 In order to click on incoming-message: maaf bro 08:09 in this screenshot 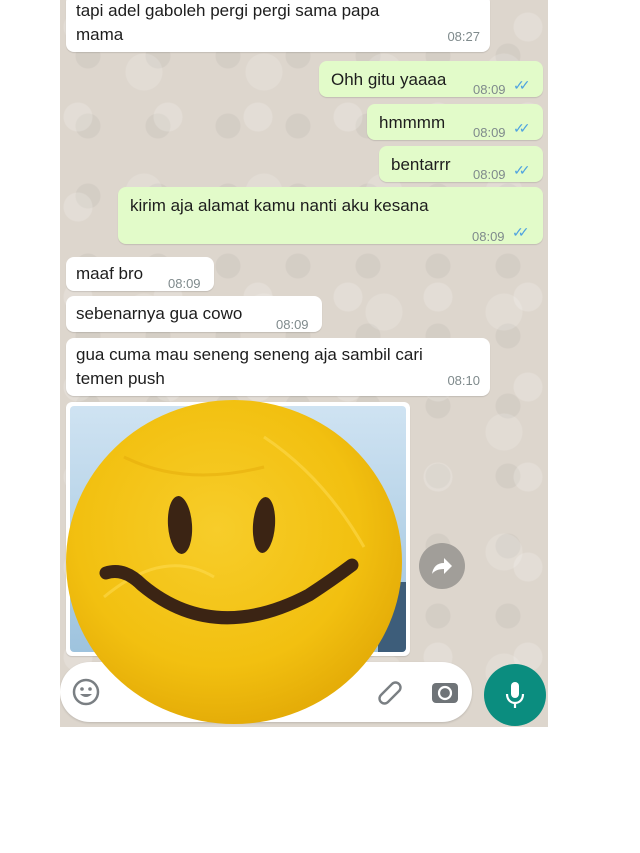, I will do `click(140, 274)`.